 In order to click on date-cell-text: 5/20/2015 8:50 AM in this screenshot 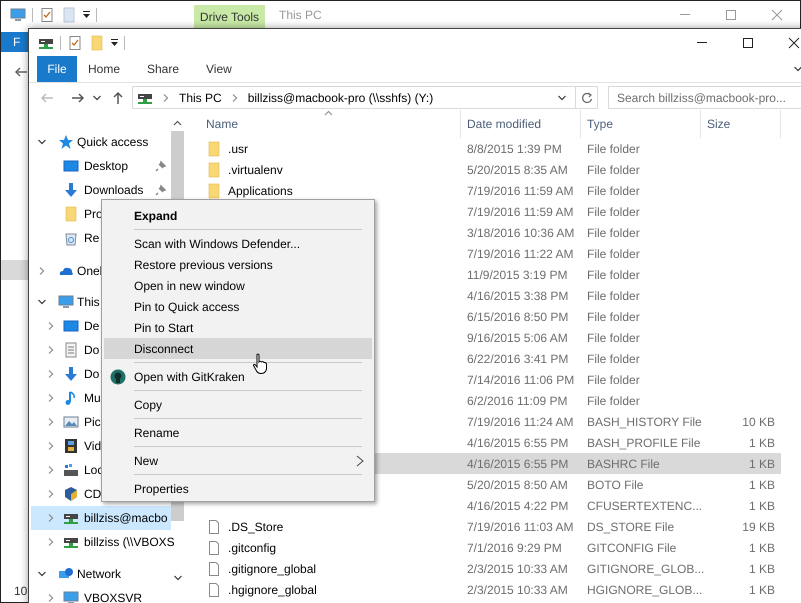, I will do `click(517, 485)`.